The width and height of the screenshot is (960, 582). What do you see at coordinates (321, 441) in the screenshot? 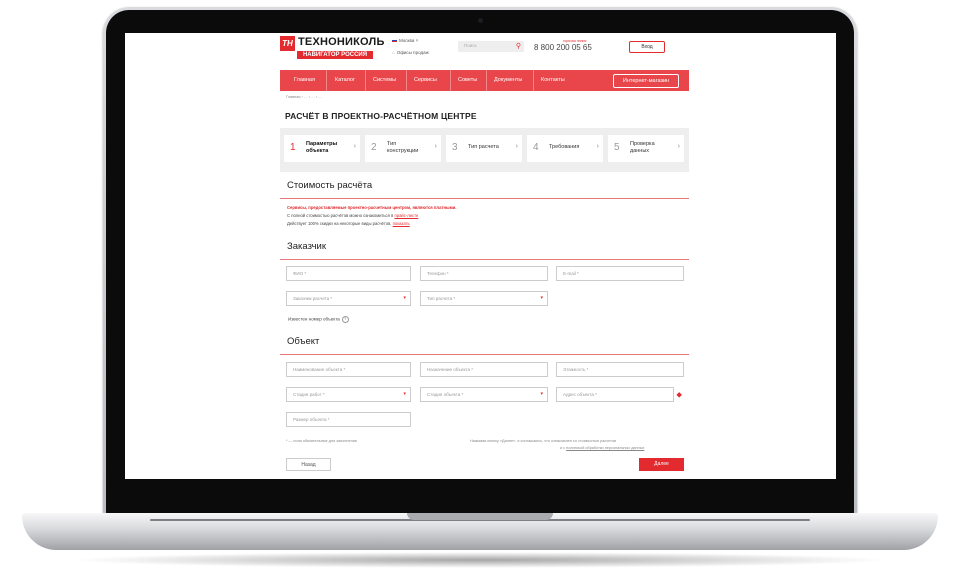
I see `required-note: * — поля обязательные для заполнения` at bounding box center [321, 441].